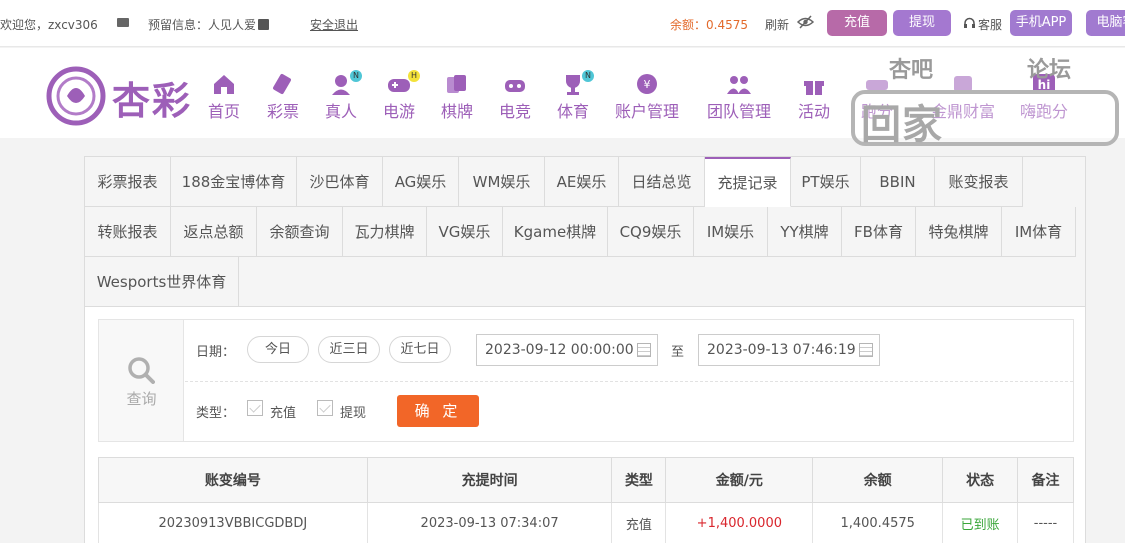  I want to click on start-date-input: 2023-09-12 00:00:00, so click(567, 350).